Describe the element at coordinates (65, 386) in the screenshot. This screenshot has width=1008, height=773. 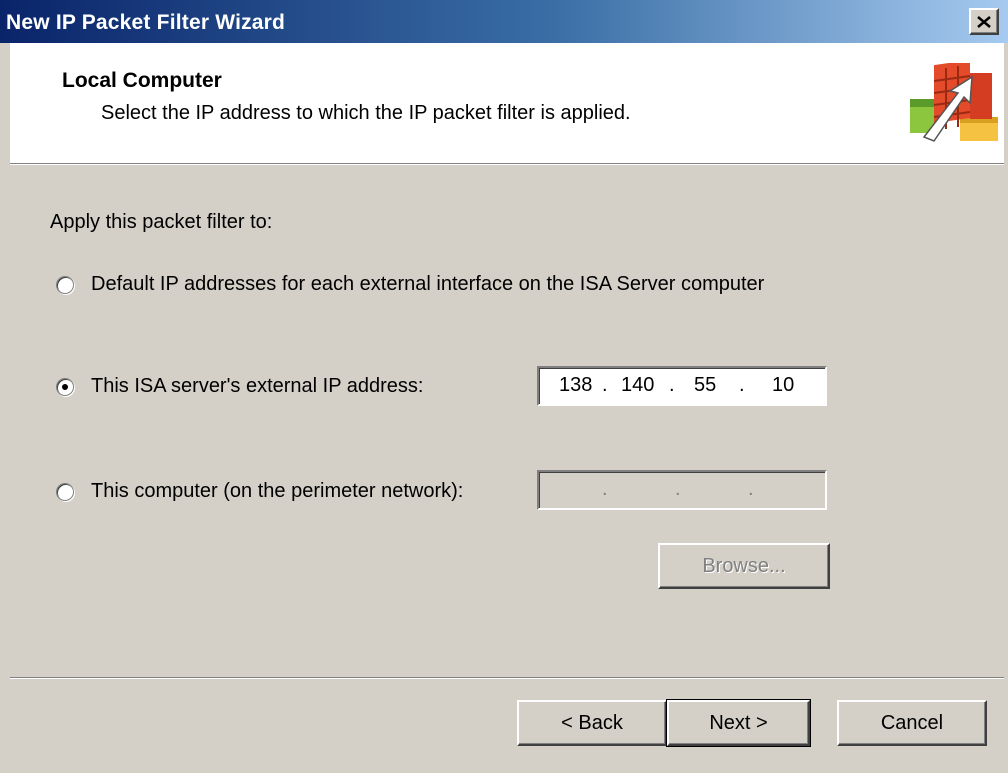
I see `radio-external-ip` at that location.